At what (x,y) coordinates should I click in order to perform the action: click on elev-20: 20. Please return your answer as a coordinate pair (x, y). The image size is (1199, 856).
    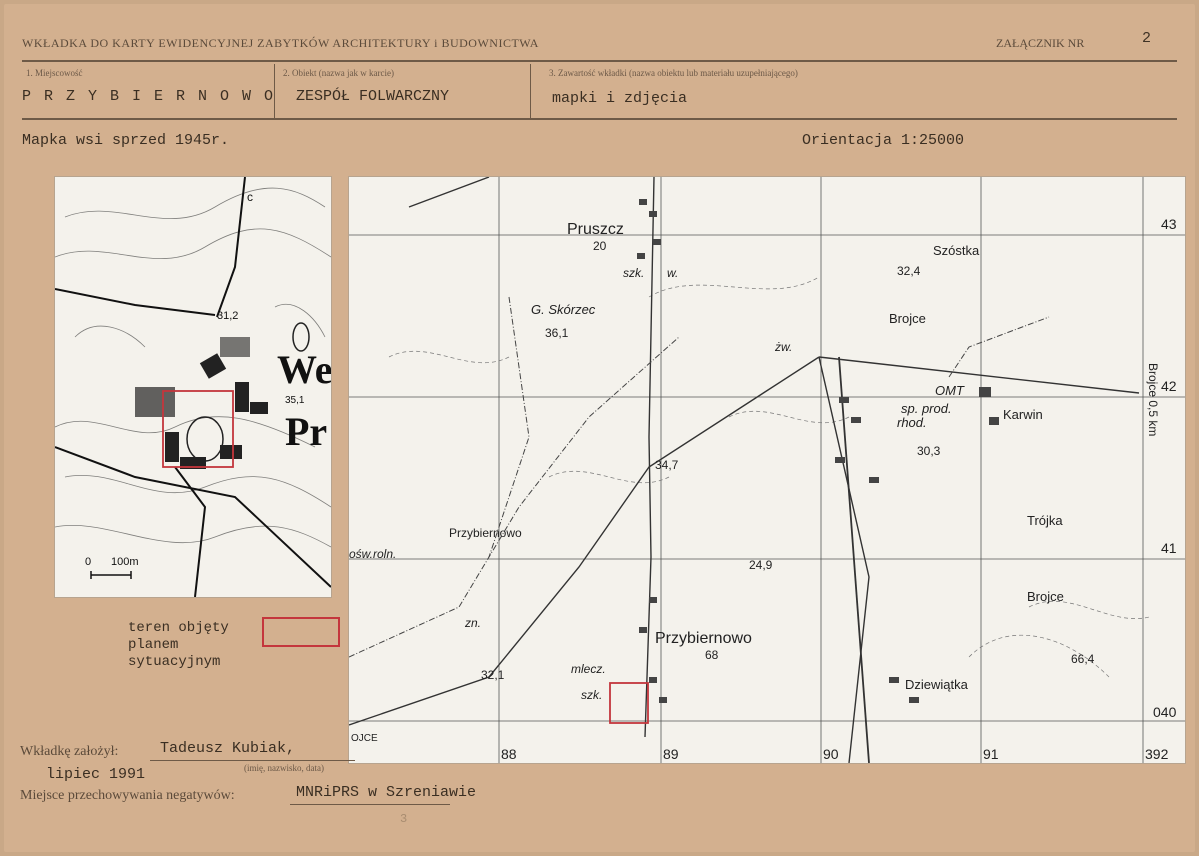
    Looking at the image, I should click on (600, 246).